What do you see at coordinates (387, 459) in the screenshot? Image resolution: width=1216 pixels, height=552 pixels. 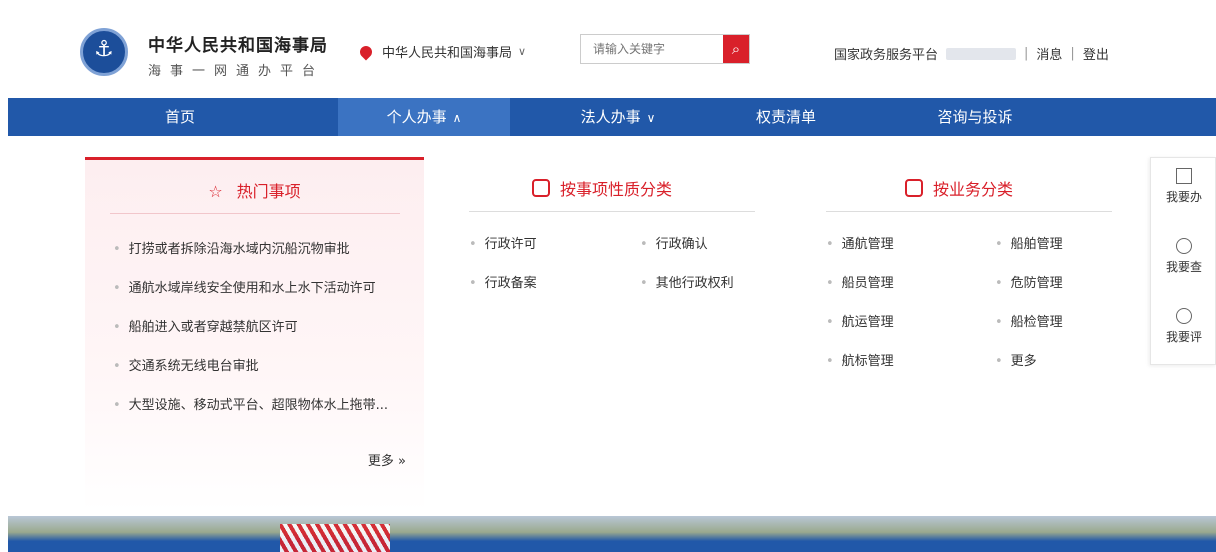 I see `hot-more-link: 更多 »` at bounding box center [387, 459].